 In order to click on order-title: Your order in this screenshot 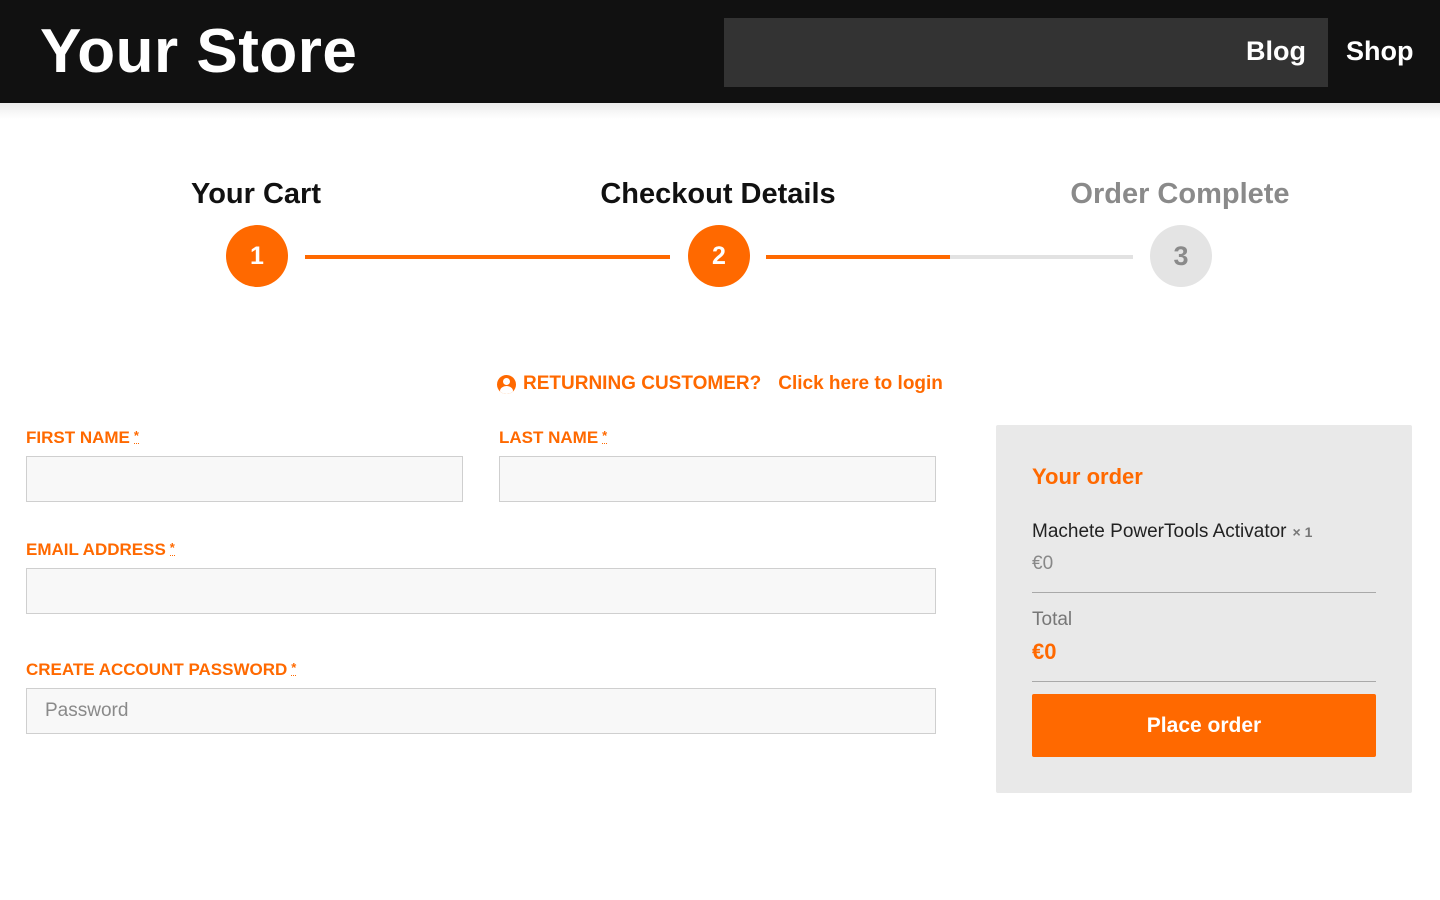, I will do `click(1087, 476)`.